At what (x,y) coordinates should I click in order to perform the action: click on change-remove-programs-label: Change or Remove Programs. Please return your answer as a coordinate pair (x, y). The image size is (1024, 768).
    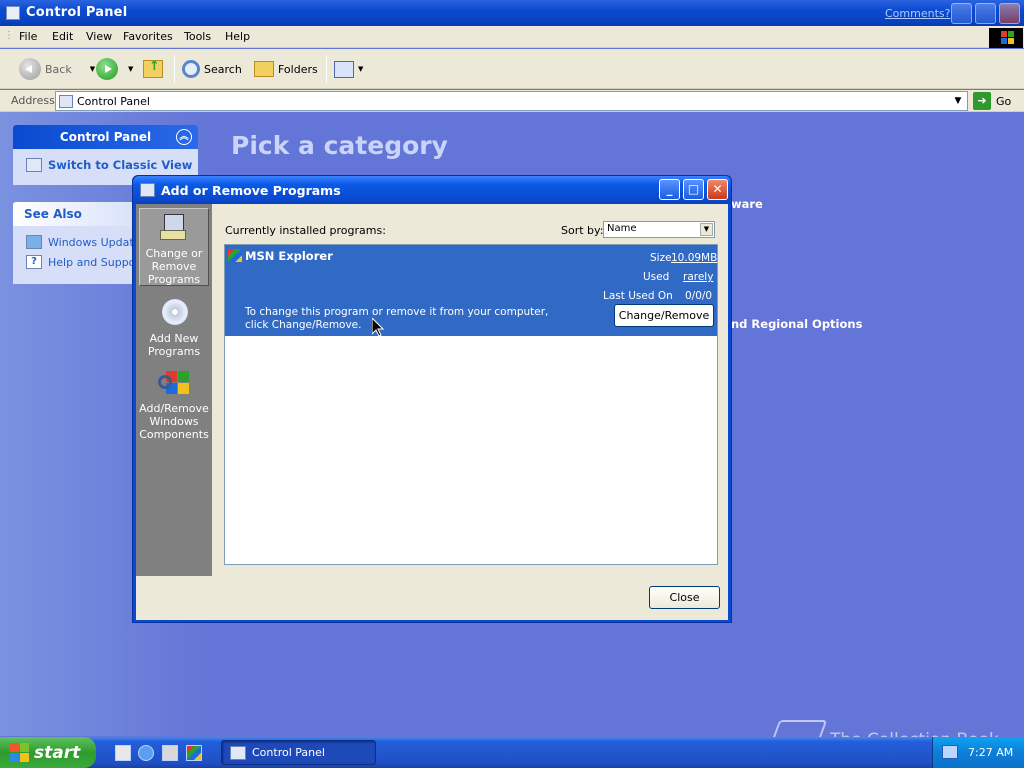
    Looking at the image, I should click on (174, 266).